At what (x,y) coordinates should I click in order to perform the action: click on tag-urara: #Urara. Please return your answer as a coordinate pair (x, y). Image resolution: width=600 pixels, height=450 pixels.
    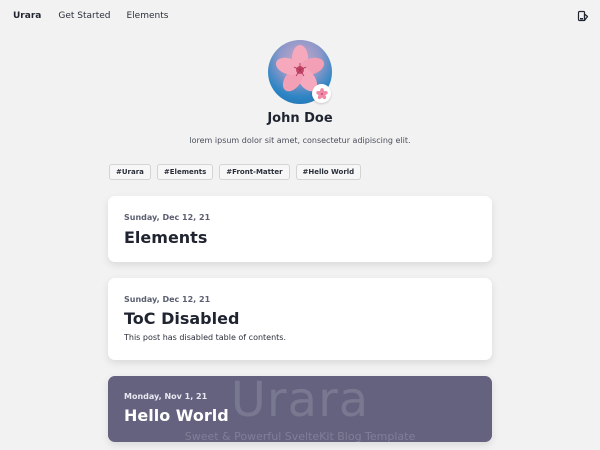
    Looking at the image, I should click on (130, 172).